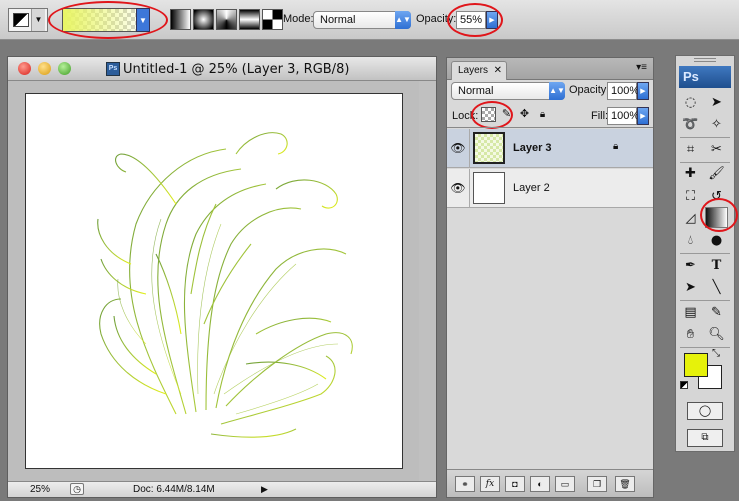 This screenshot has width=739, height=501. I want to click on add-mask-icon: ◘, so click(515, 484).